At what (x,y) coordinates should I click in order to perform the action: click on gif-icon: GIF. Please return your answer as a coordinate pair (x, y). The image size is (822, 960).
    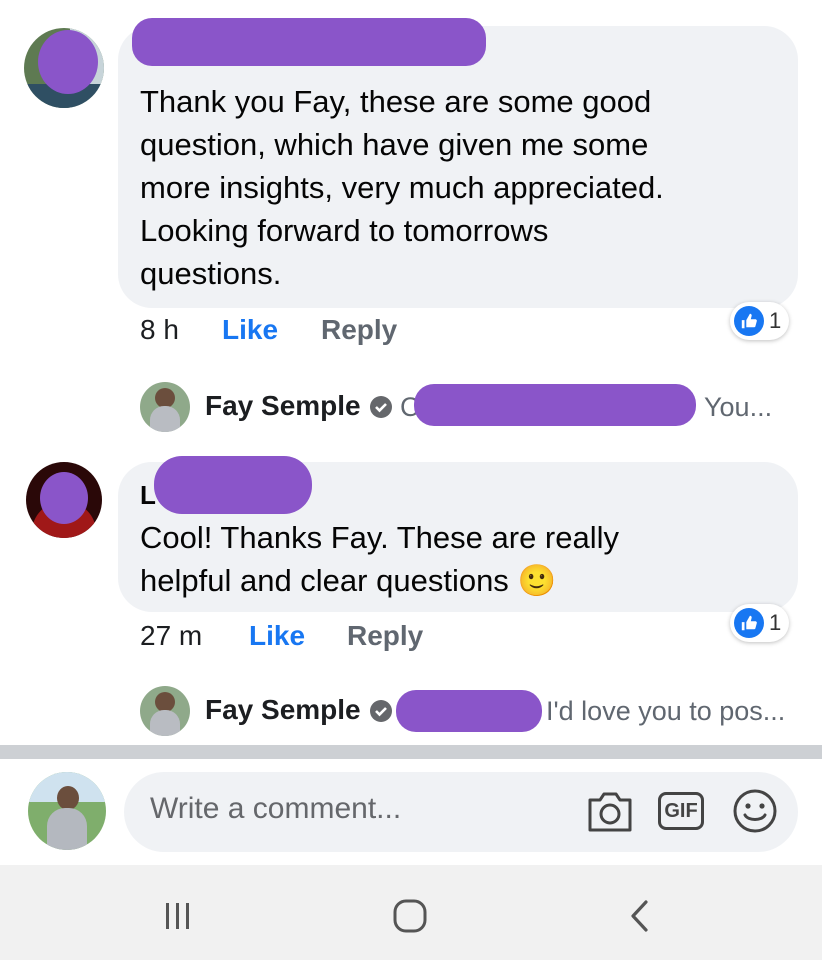
    Looking at the image, I should click on (681, 811).